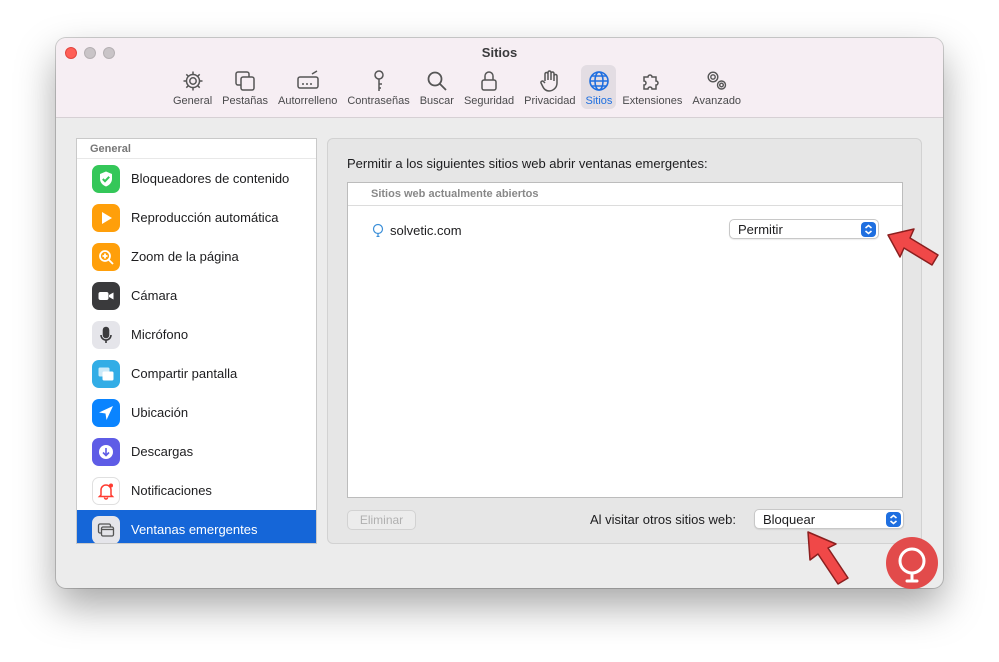 The image size is (999, 662). What do you see at coordinates (185, 256) in the screenshot?
I see `sidebar-item-label: Zoom de la página` at bounding box center [185, 256].